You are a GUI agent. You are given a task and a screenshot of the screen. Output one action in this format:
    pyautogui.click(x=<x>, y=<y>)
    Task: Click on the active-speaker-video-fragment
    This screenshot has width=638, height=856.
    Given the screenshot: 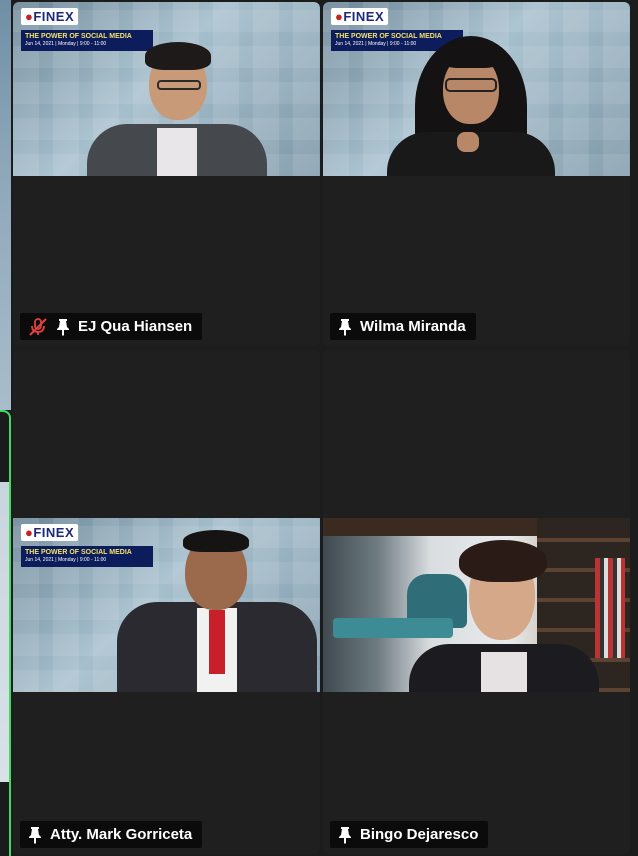 What is the action you would take?
    pyautogui.click(x=4, y=632)
    